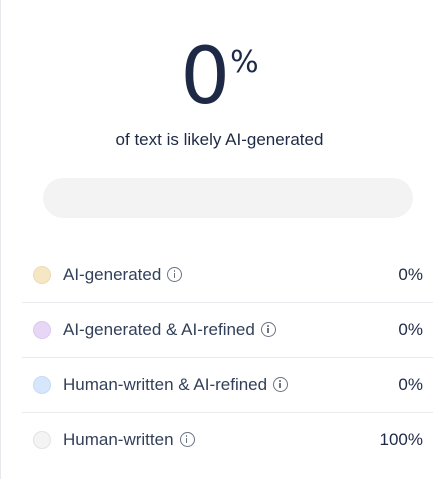 The image size is (438, 479). What do you see at coordinates (227, 275) in the screenshot?
I see `breakdown-row-ai-generated: AI-generated 0%` at bounding box center [227, 275].